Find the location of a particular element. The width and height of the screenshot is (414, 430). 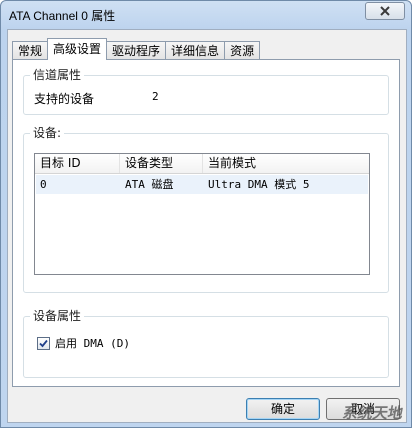

tab-details: 详细信息 is located at coordinates (195, 50).